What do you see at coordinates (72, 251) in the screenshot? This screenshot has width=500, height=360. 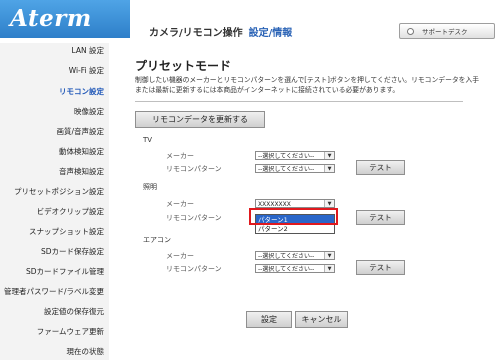 I see `sidebar-item-sd-save: SDカード保存設定` at bounding box center [72, 251].